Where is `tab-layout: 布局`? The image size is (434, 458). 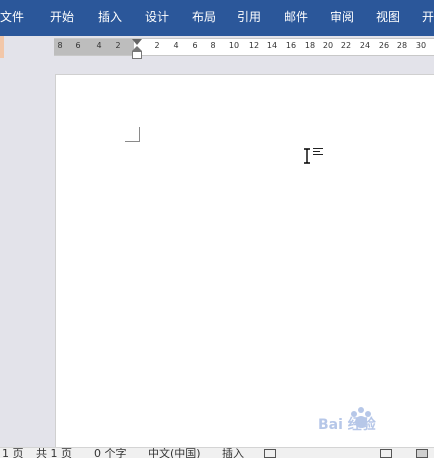 tab-layout: 布局 is located at coordinates (204, 16).